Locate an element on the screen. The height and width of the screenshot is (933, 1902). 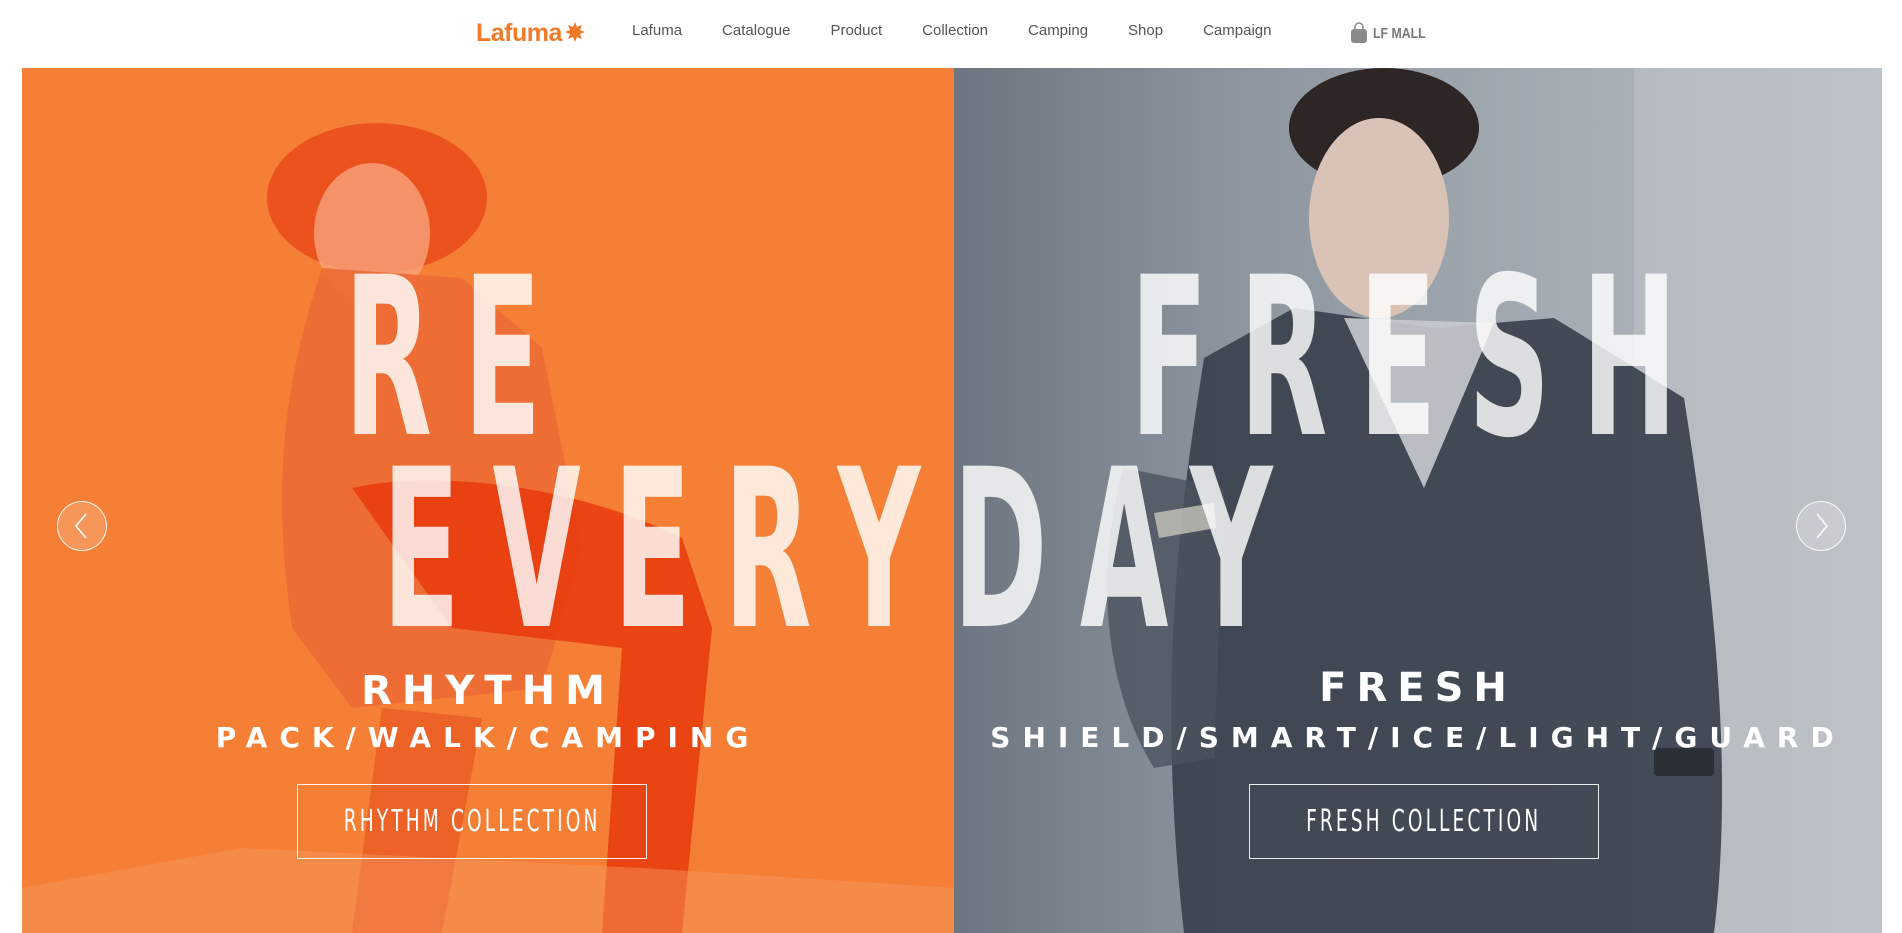
nav-item-camping: Camping is located at coordinates (1058, 30).